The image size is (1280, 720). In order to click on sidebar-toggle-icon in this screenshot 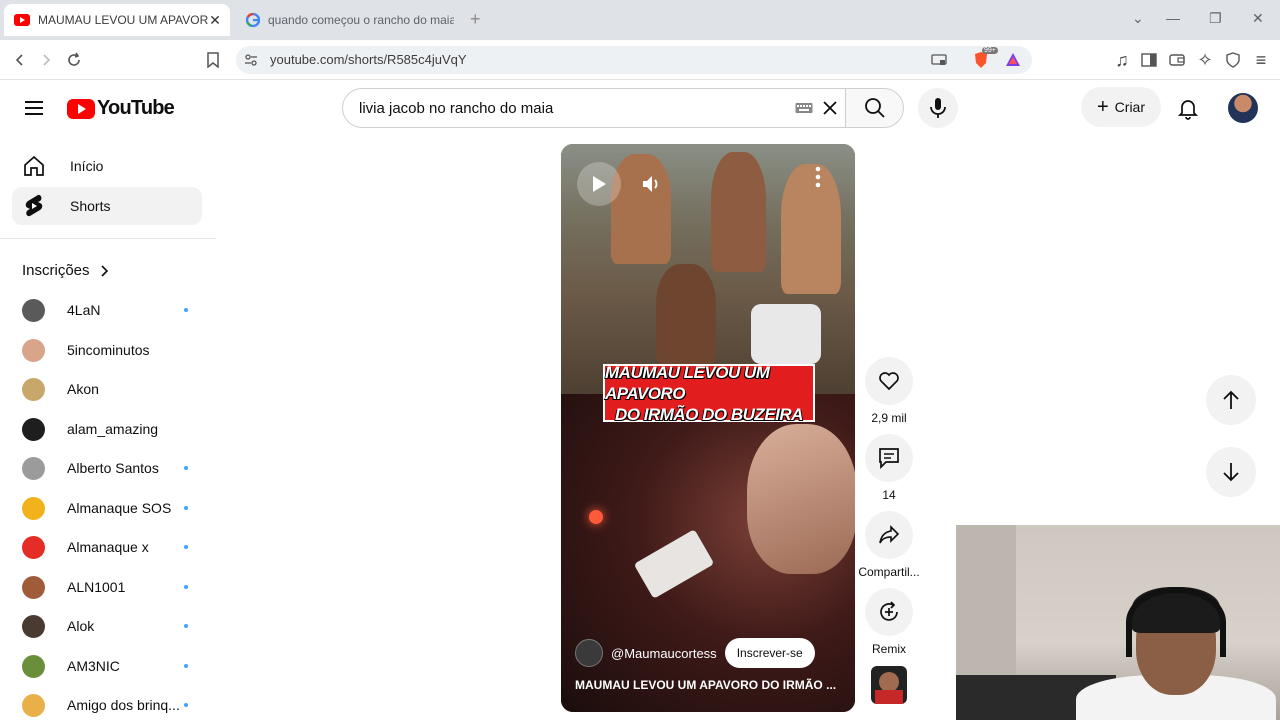, I will do `click(1149, 60)`.